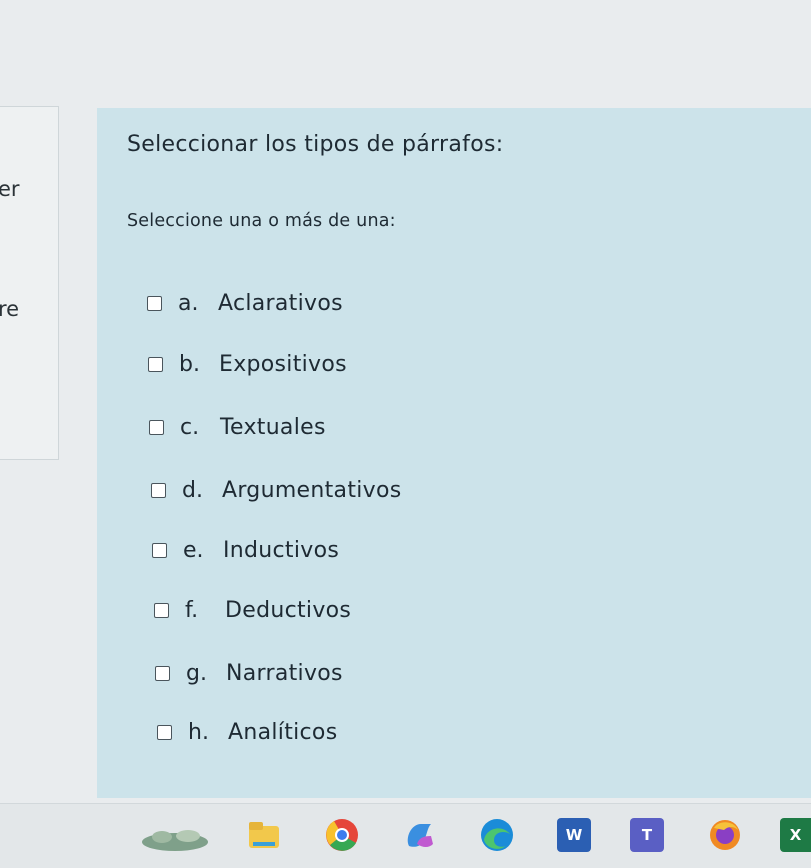 The height and width of the screenshot is (868, 811). What do you see at coordinates (284, 673) in the screenshot?
I see `option-g-label: Narrativos` at bounding box center [284, 673].